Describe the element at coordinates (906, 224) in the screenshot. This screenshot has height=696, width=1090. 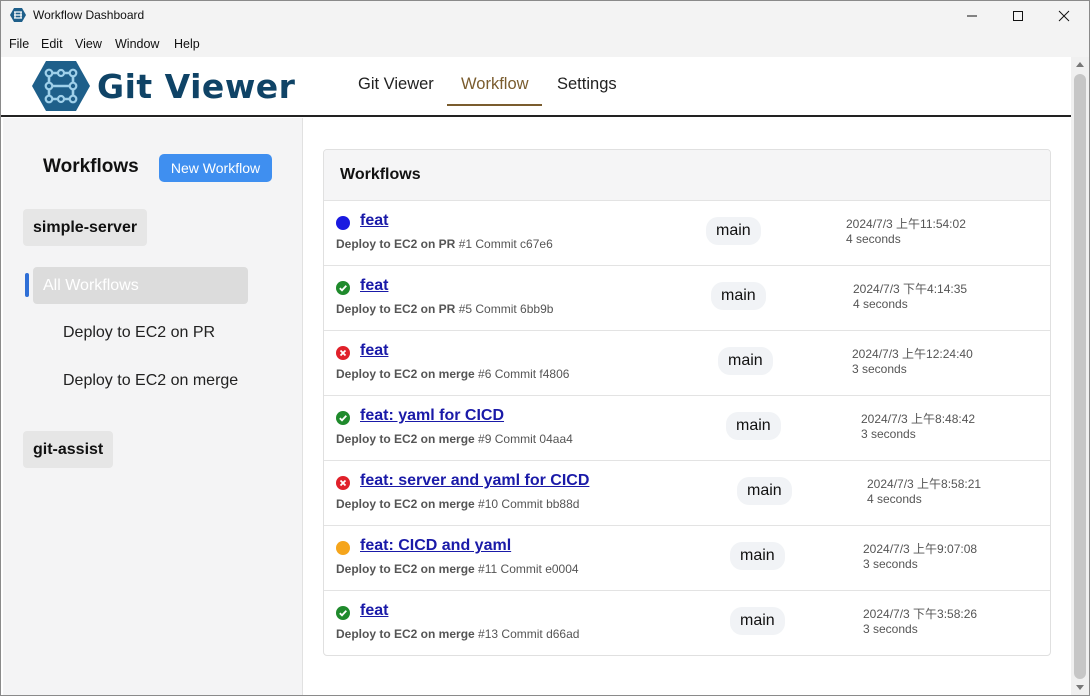
I see `run-date: 2024/7/3 上午11:54:02` at that location.